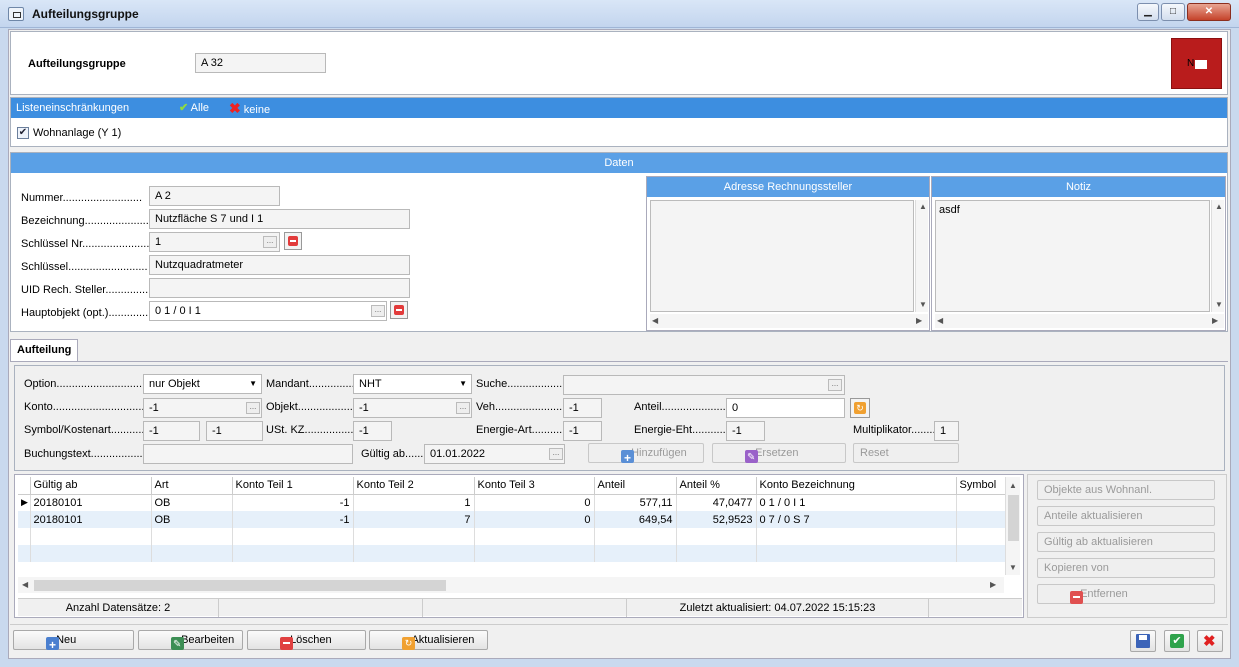 The height and width of the screenshot is (667, 1239). I want to click on schluessel-nr-clear-button, so click(293, 241).